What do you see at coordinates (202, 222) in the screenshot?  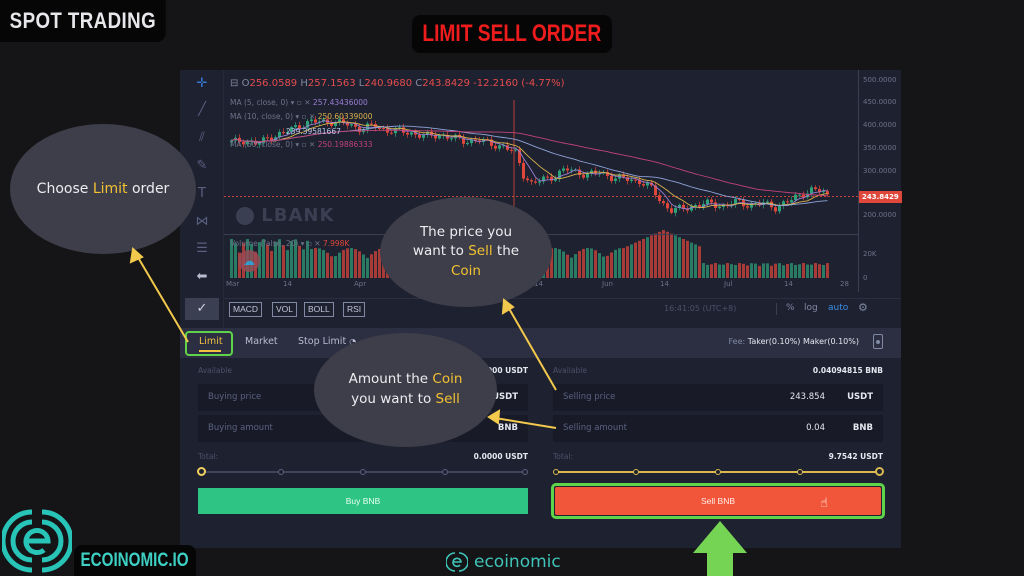 I see `pattern-icon: ⋈` at bounding box center [202, 222].